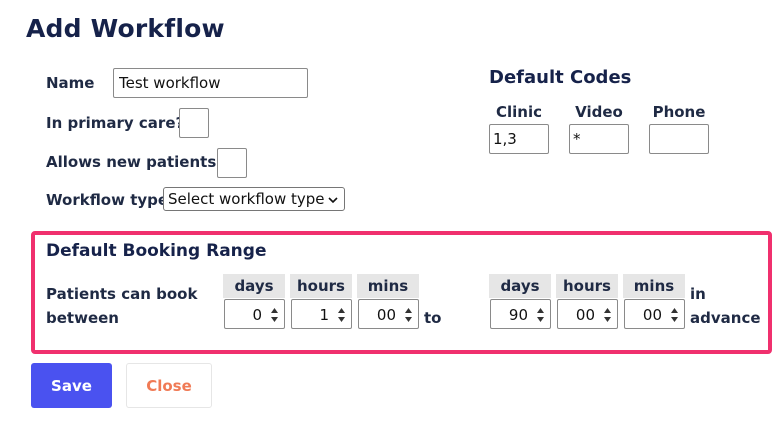 This screenshot has height=422, width=782. Describe the element at coordinates (698, 294) in the screenshot. I see `in-label: in` at that location.